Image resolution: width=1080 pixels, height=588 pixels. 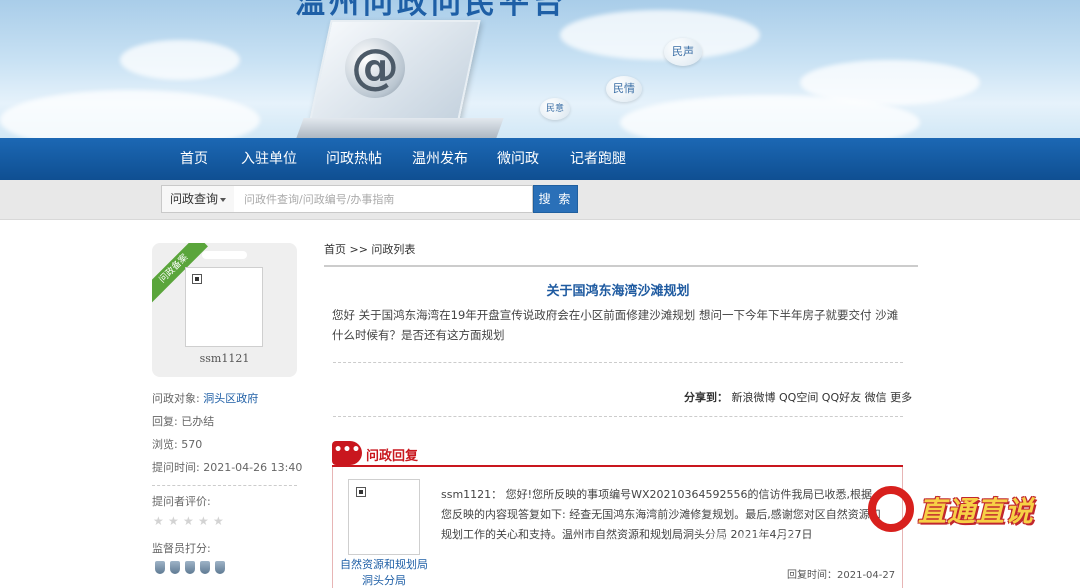 I want to click on watermark: 直播温州, so click(x=766, y=545).